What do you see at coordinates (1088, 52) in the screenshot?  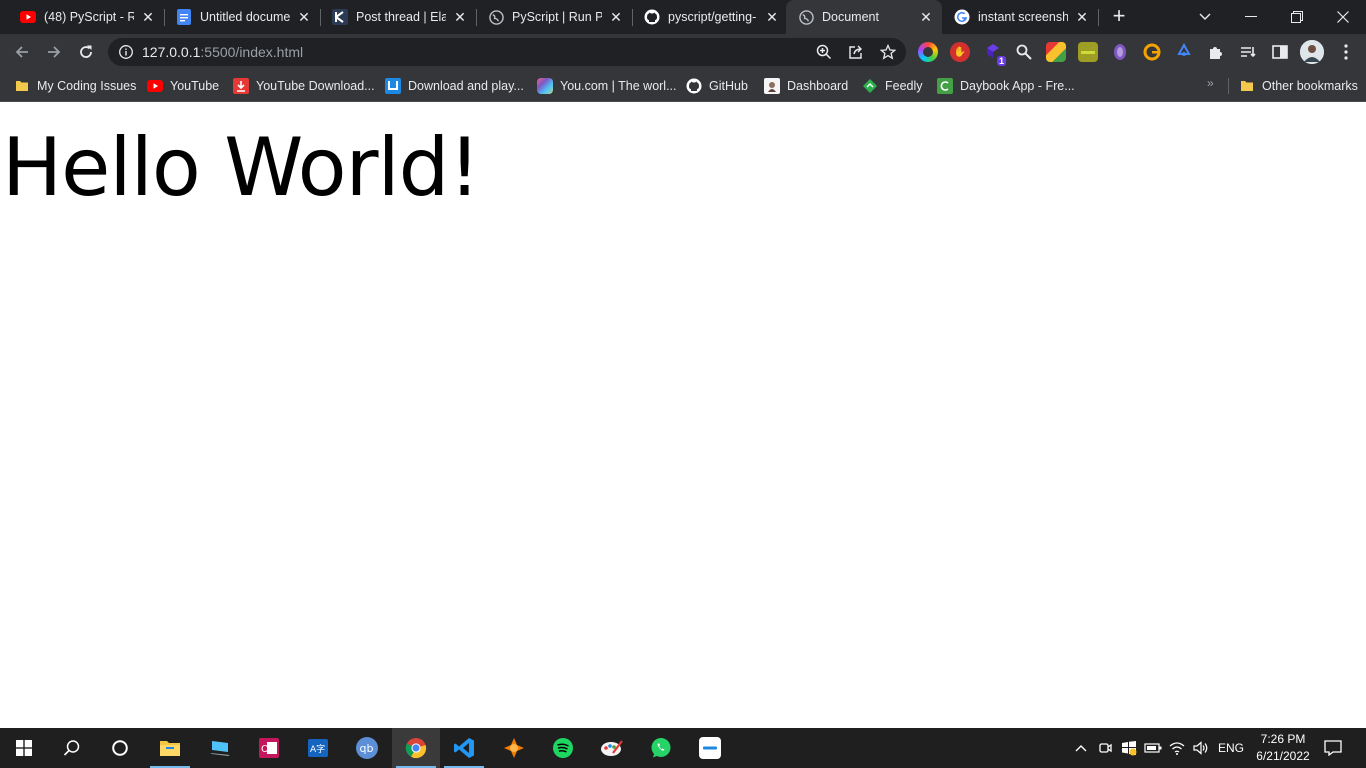 I see `extension-notes-icon` at bounding box center [1088, 52].